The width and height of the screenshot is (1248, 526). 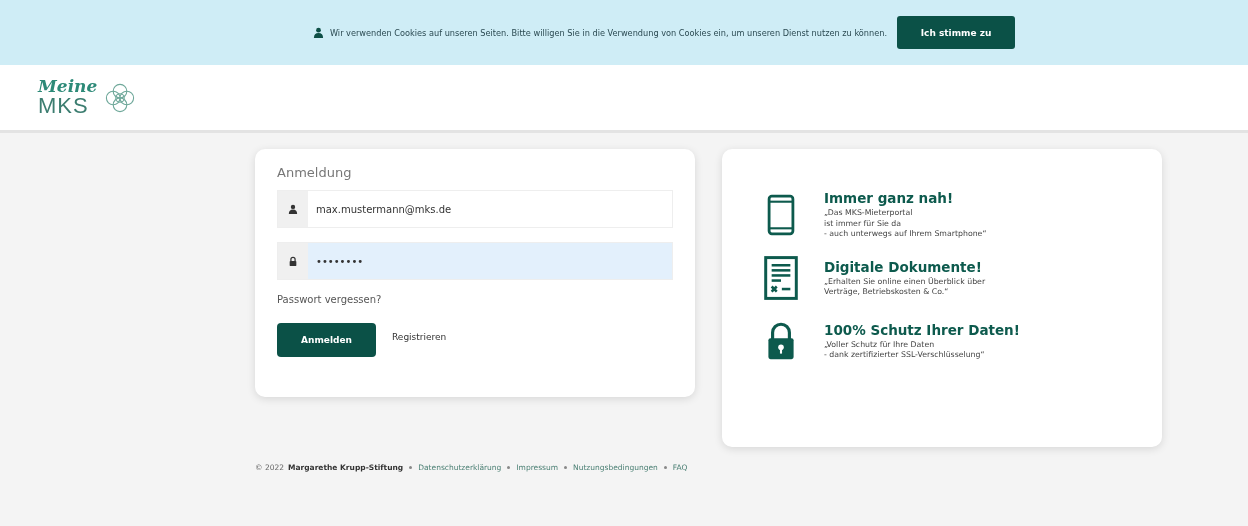 What do you see at coordinates (419, 337) in the screenshot?
I see `register-link: Registrieren` at bounding box center [419, 337].